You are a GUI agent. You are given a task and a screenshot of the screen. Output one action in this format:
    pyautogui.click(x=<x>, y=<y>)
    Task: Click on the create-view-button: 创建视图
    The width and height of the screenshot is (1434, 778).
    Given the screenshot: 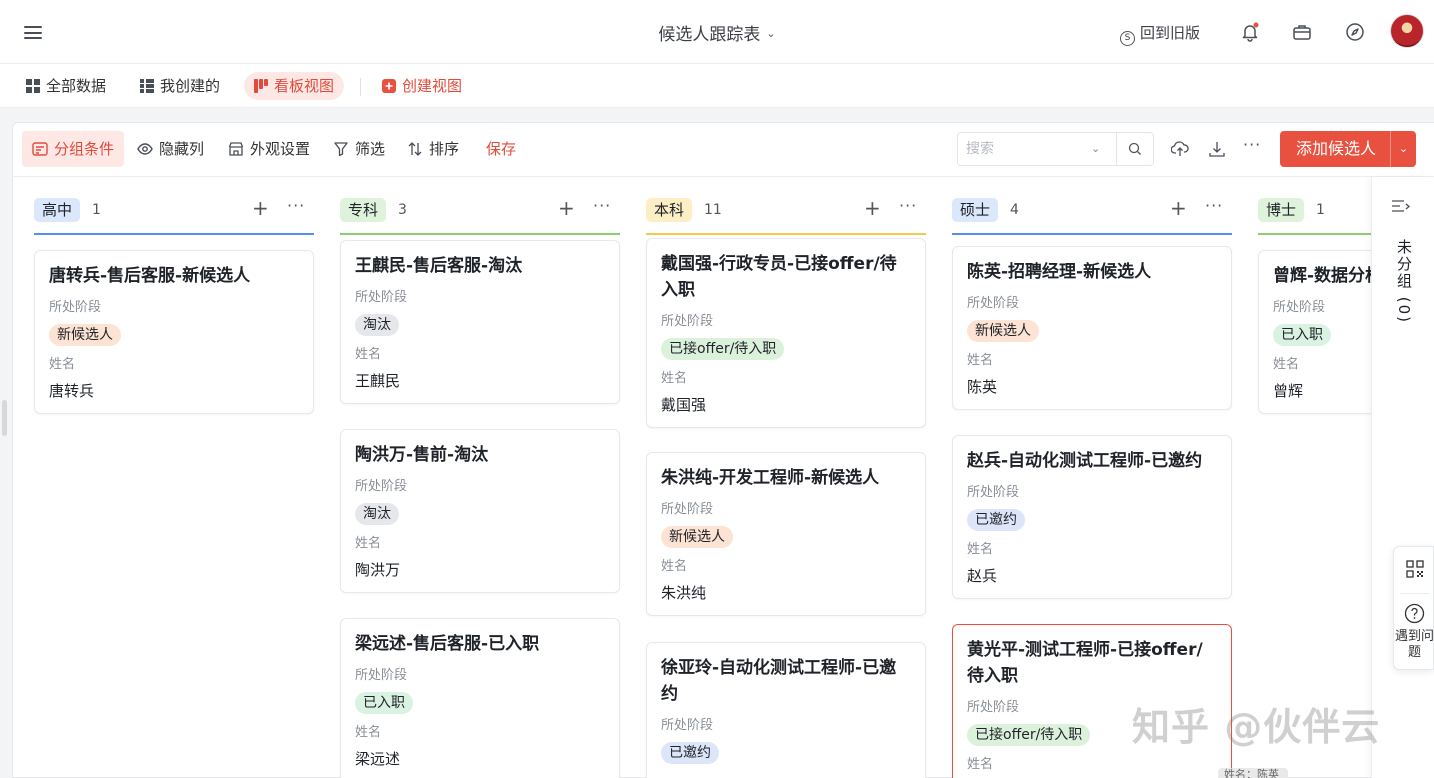 What is the action you would take?
    pyautogui.click(x=422, y=86)
    